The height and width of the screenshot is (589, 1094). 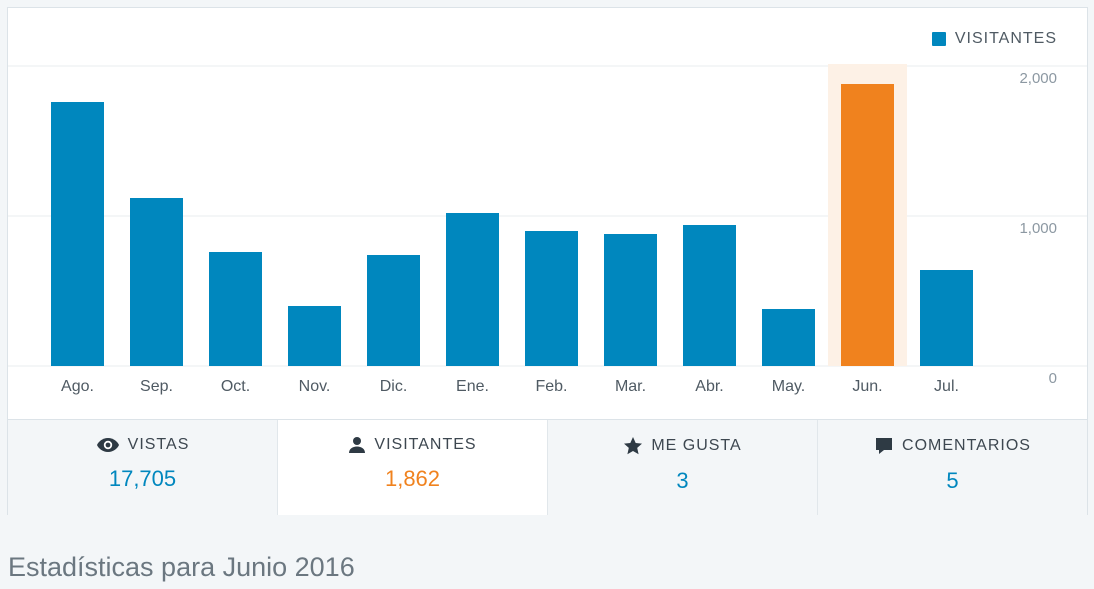 I want to click on x-tick-label: Abr., so click(x=709, y=386).